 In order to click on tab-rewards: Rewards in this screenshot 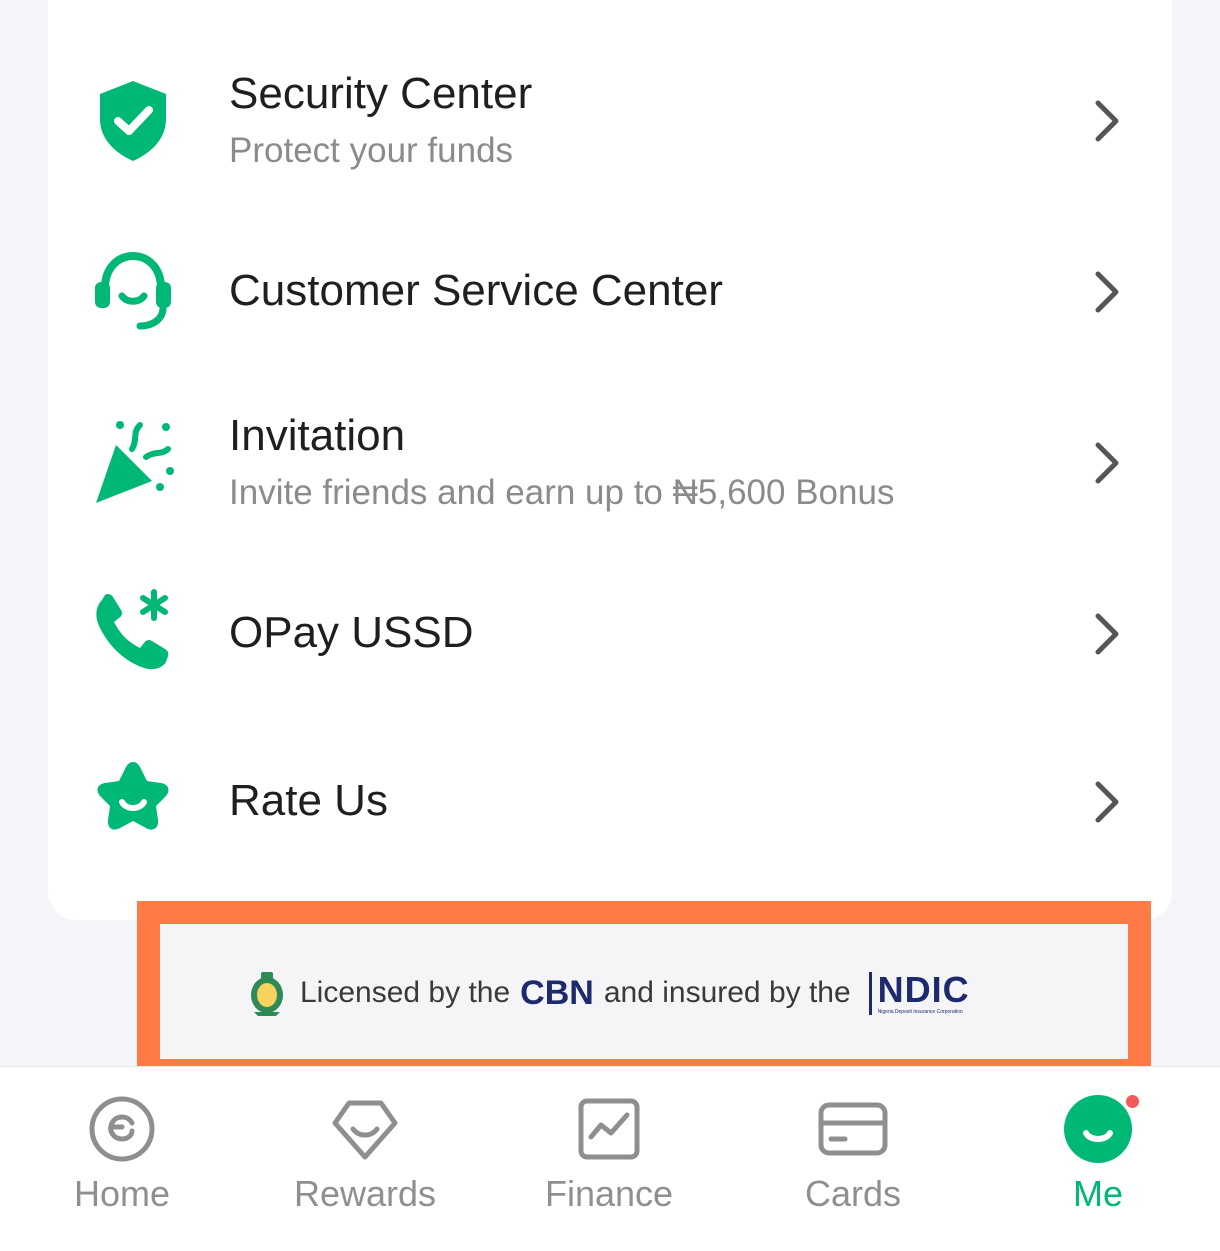, I will do `click(365, 1159)`.